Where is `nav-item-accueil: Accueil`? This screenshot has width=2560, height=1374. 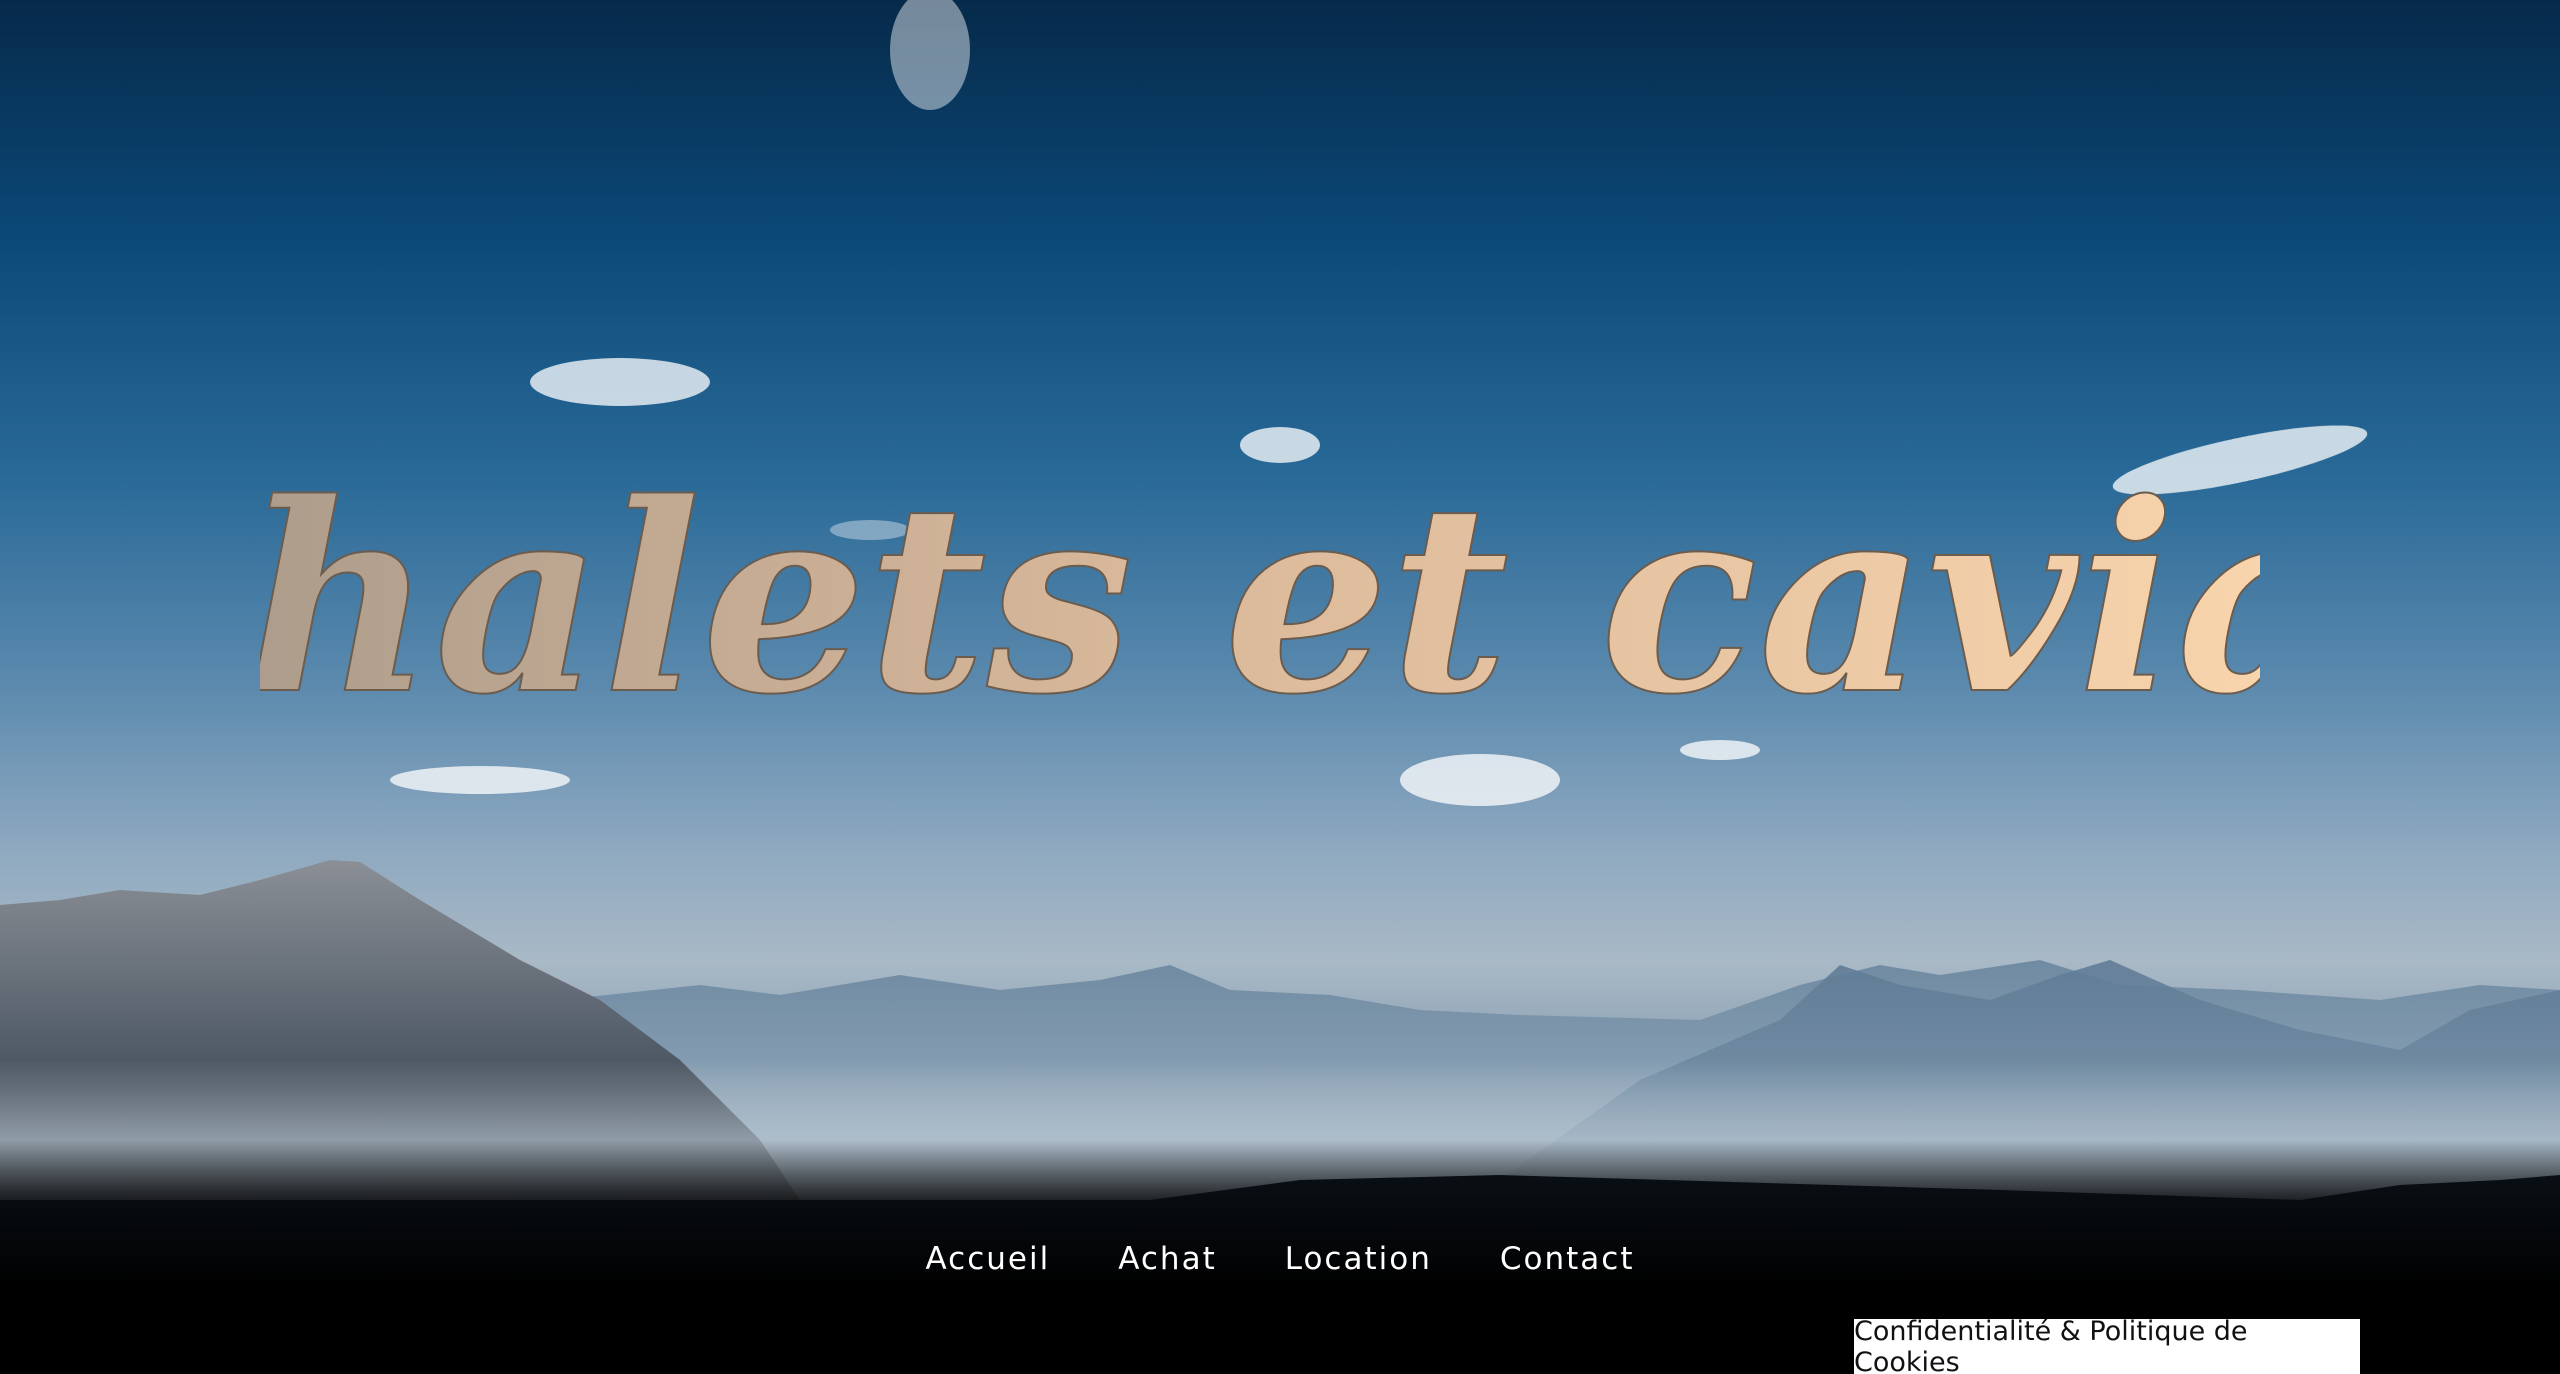
nav-item-accueil: Accueil is located at coordinates (988, 1259).